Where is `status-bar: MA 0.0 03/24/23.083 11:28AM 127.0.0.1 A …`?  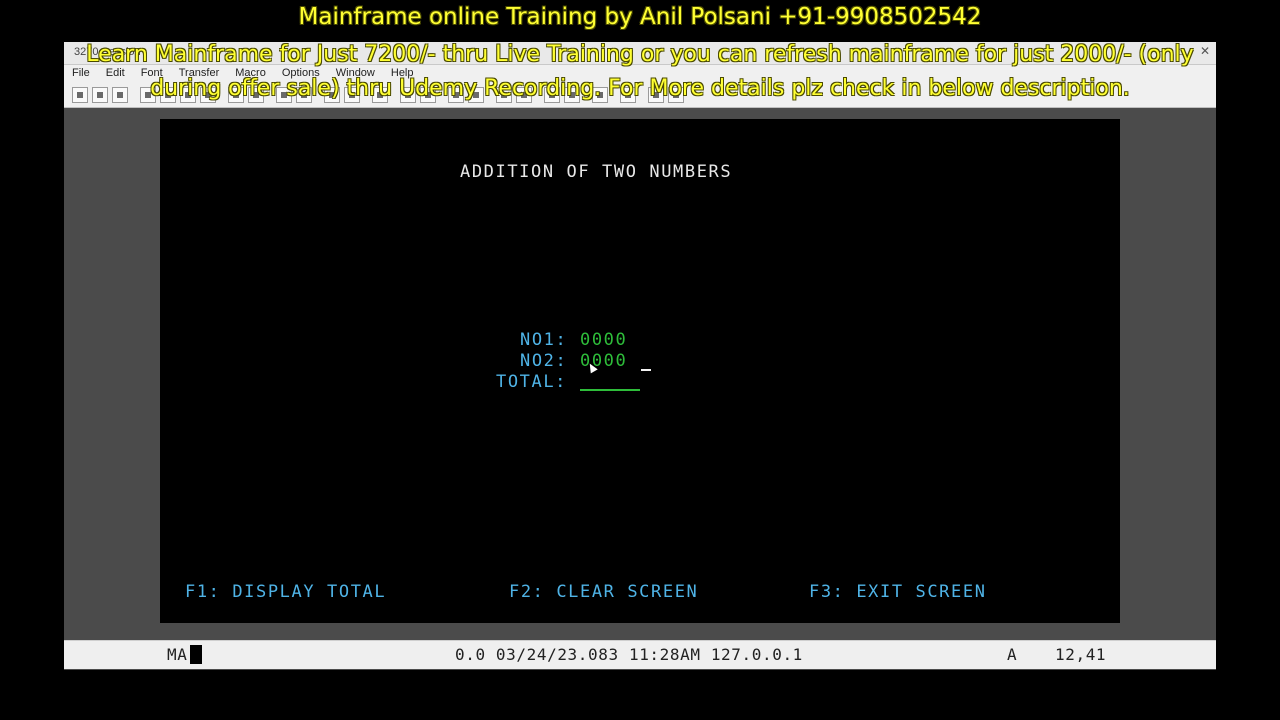 status-bar: MA 0.0 03/24/23.083 11:28AM 127.0.0.1 A … is located at coordinates (640, 654).